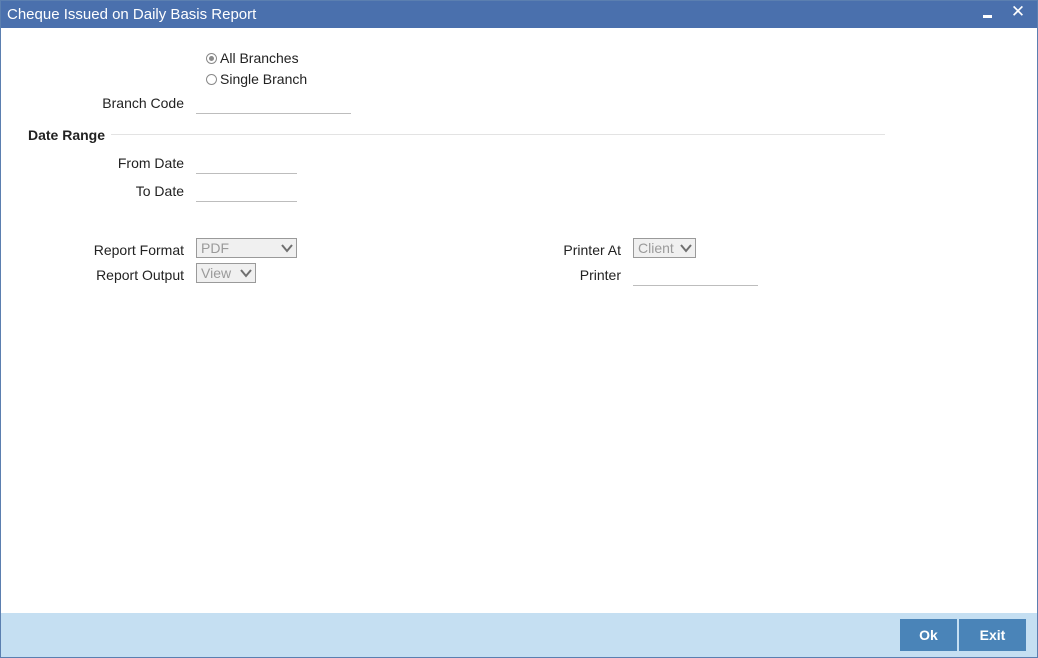  I want to click on from-date-field, so click(246, 164).